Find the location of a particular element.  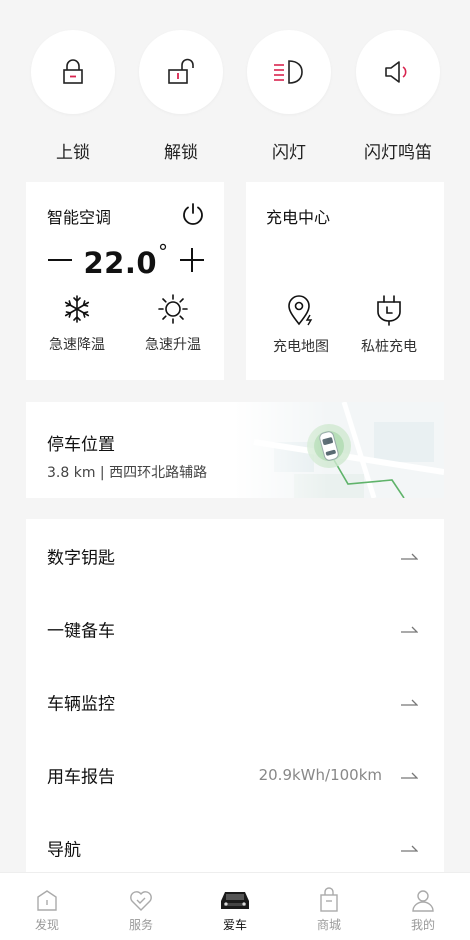

flash-horn-button: 闪灯鸣笛 is located at coordinates (398, 96).